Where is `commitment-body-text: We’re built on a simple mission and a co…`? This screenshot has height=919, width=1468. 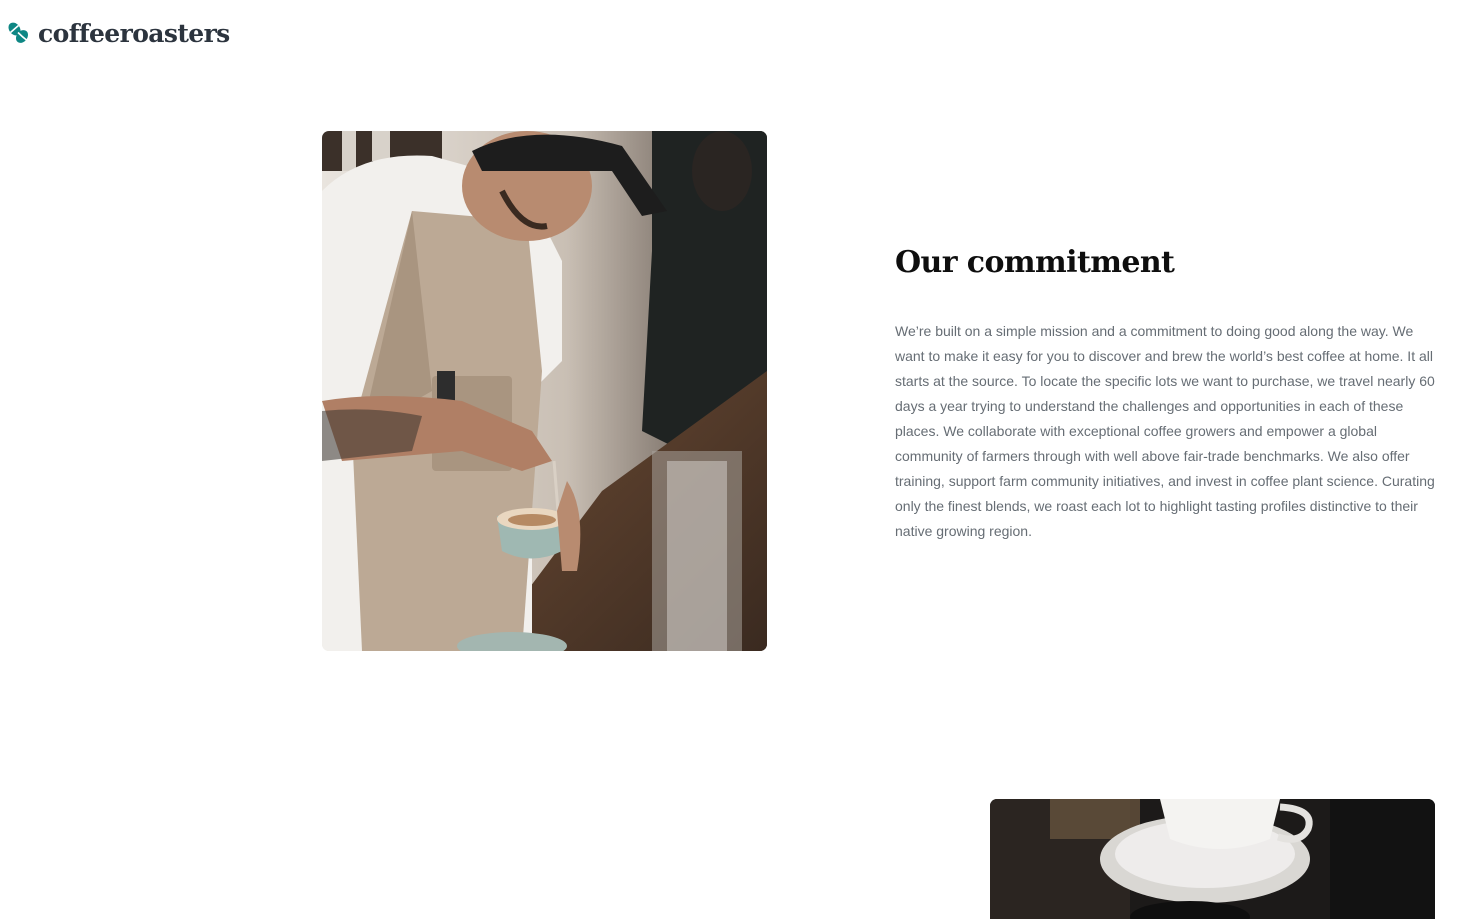 commitment-body-text: We’re built on a simple mission and a co… is located at coordinates (1165, 431).